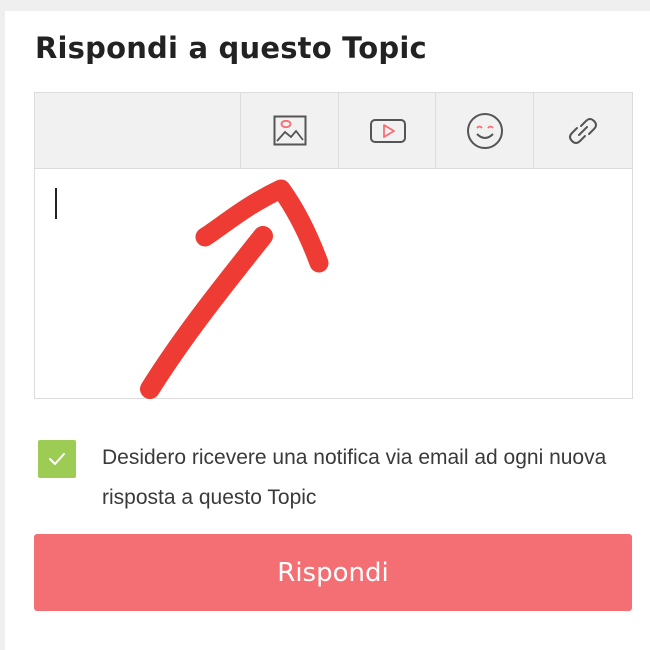 This screenshot has height=650, width=650. I want to click on image-icon, so click(289, 130).